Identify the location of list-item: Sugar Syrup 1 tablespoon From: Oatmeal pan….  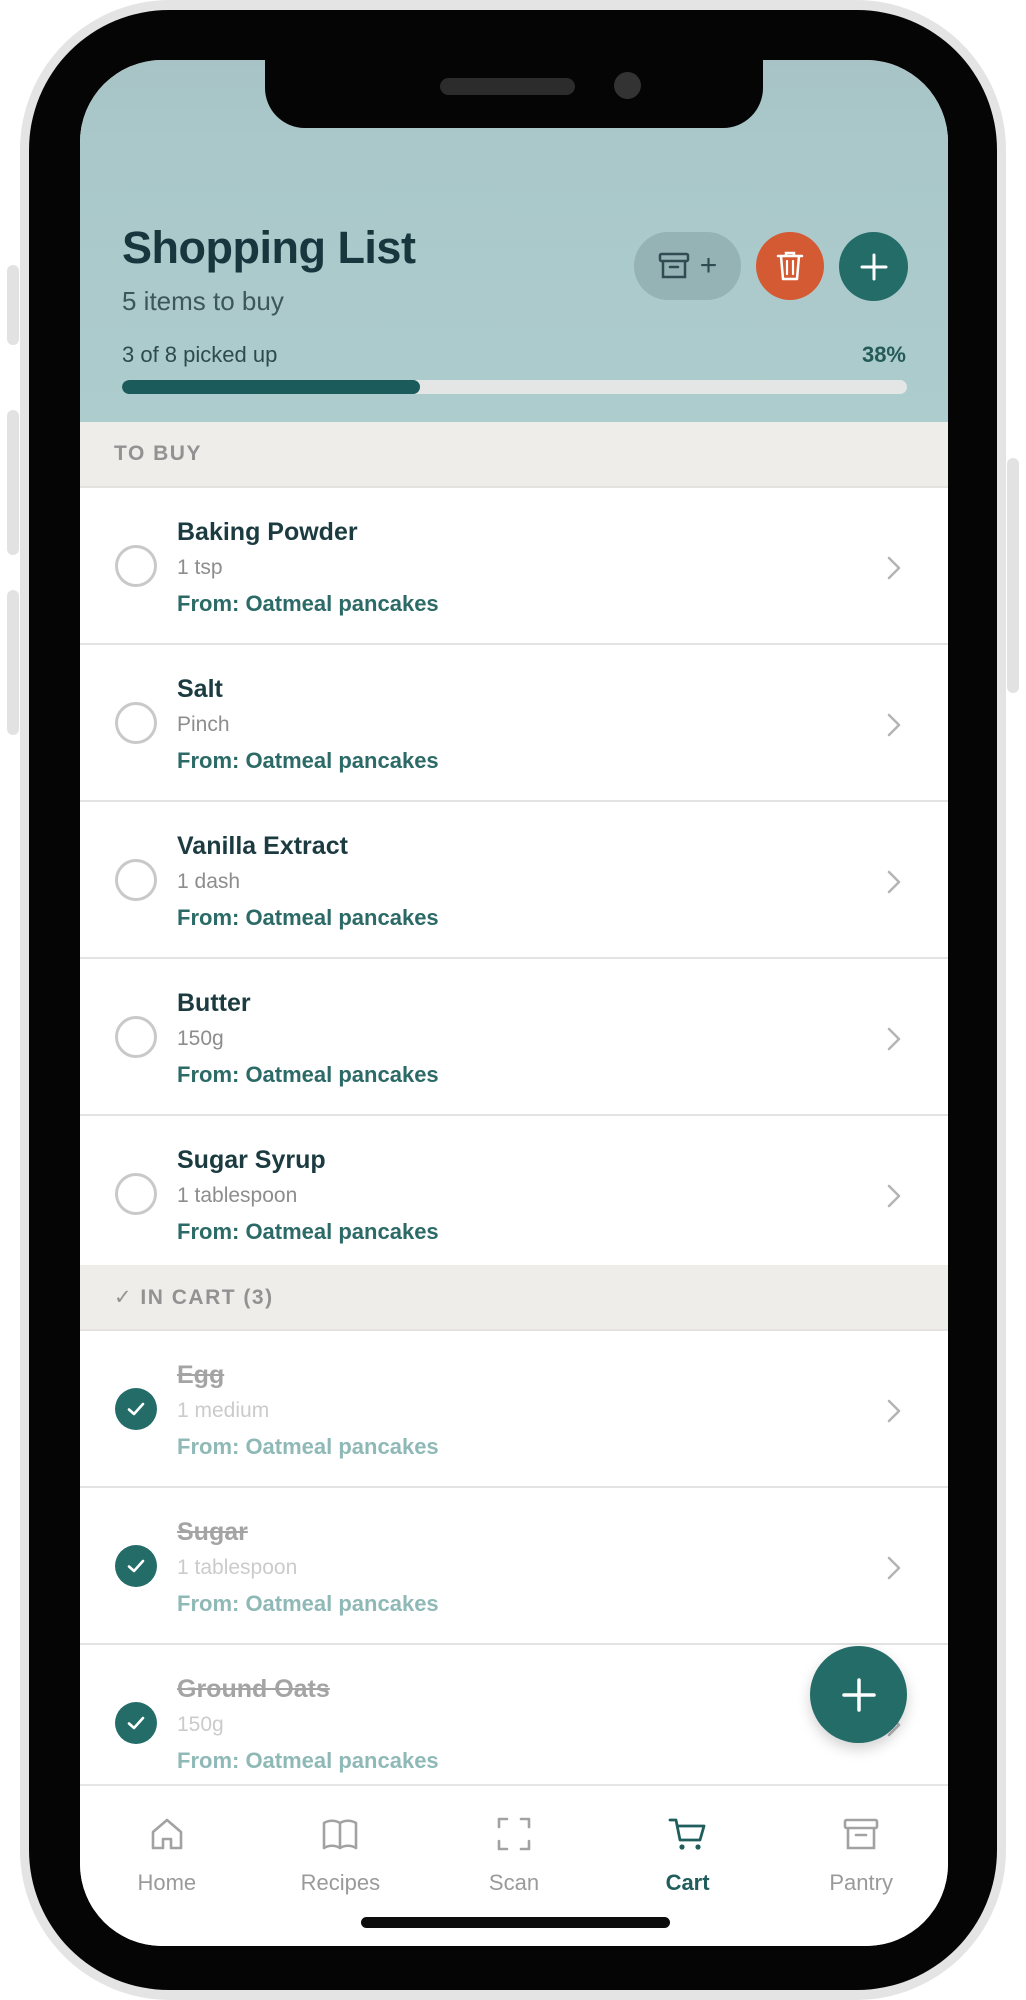
(514, 1195).